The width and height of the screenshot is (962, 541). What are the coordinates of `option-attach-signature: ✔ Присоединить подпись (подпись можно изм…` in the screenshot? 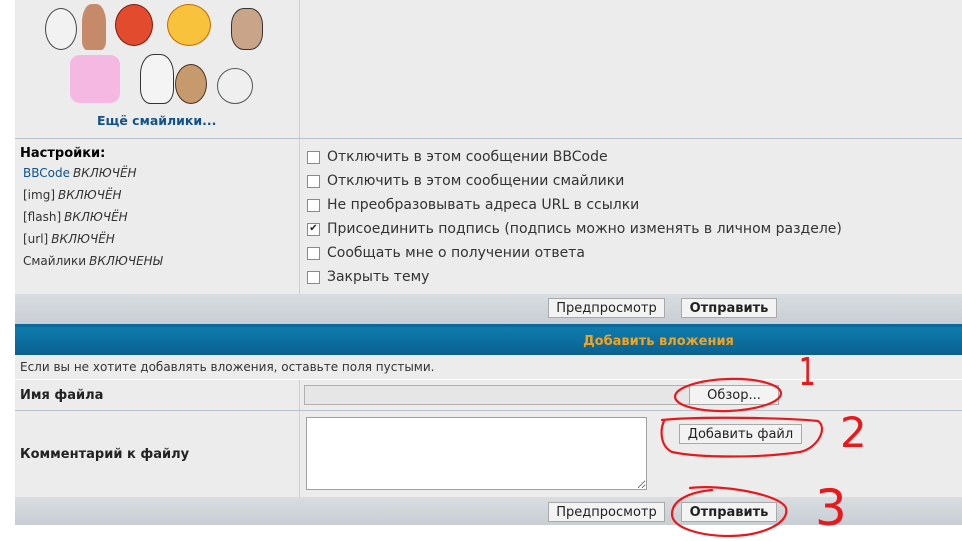 It's located at (574, 229).